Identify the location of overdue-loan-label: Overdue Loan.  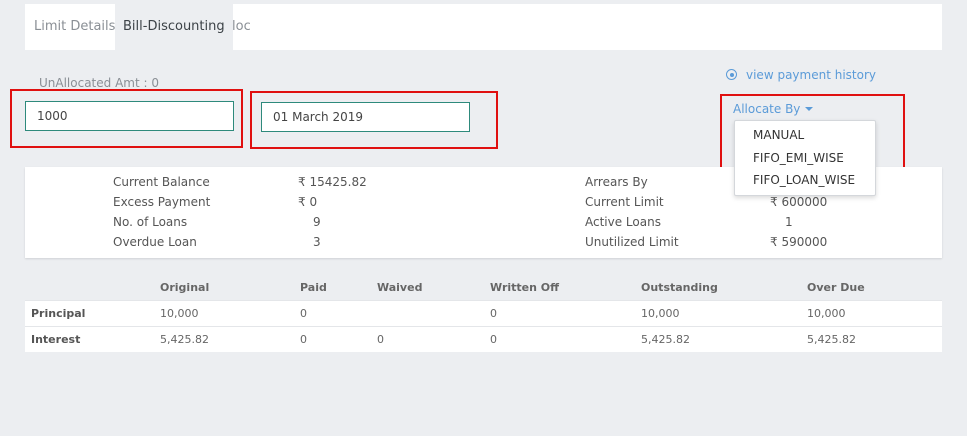
(155, 242).